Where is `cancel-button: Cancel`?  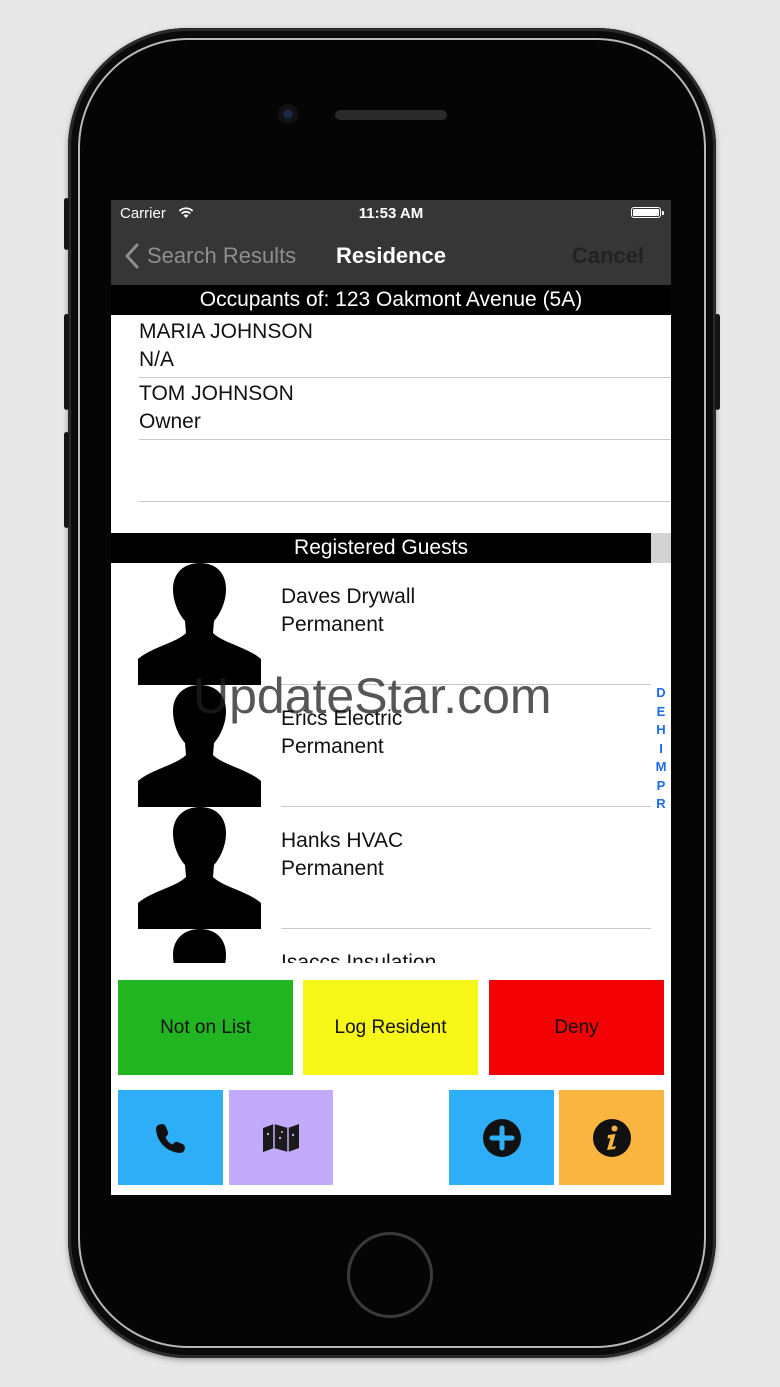
cancel-button: Cancel is located at coordinates (608, 256).